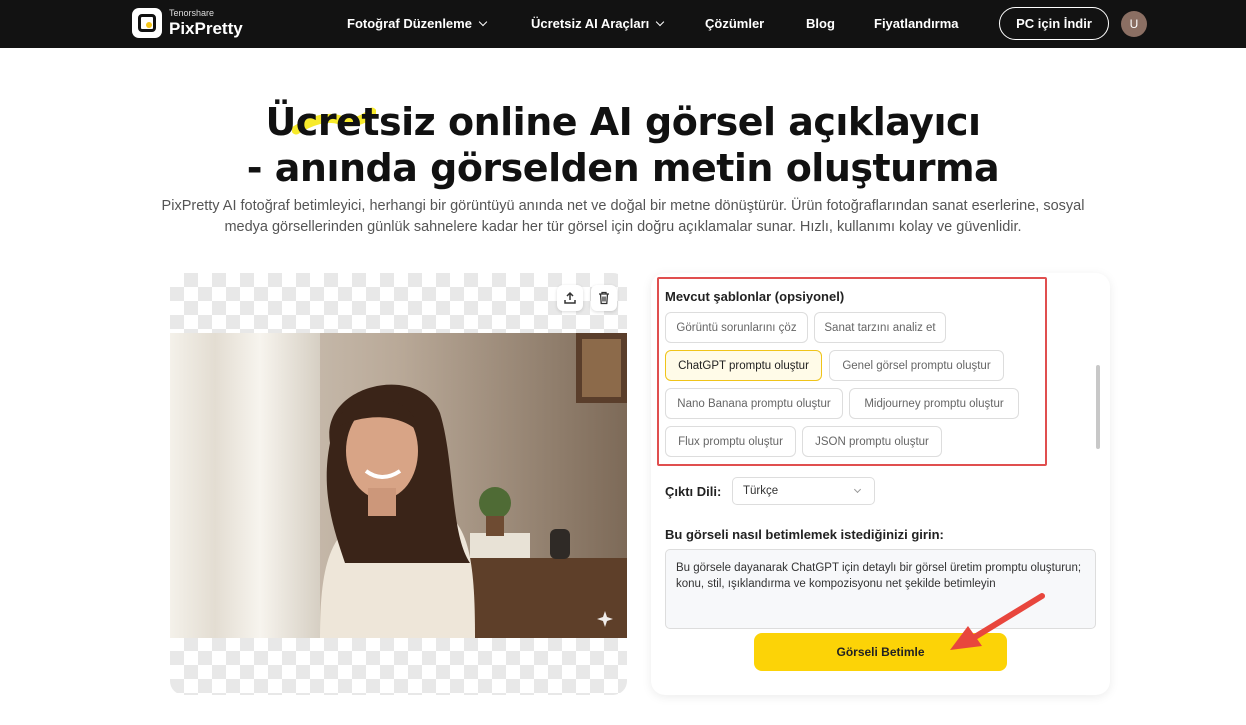  Describe the element at coordinates (409, 23) in the screenshot. I see `nav-item-label: Fotoğraf Düzenleme` at that location.